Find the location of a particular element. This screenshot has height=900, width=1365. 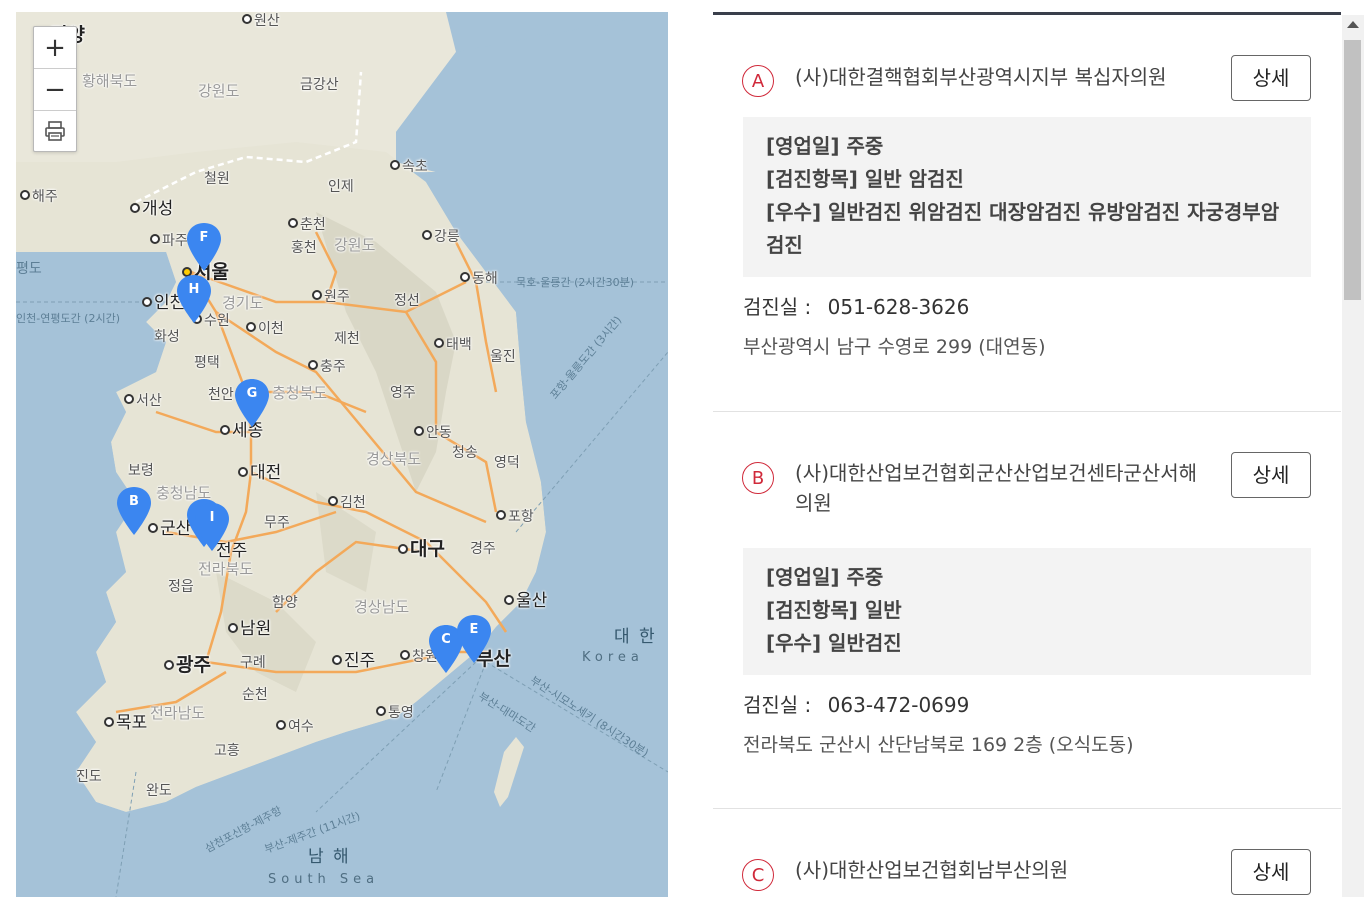

route-incheon: 인천-연평도간 (2시간) is located at coordinates (68, 318).